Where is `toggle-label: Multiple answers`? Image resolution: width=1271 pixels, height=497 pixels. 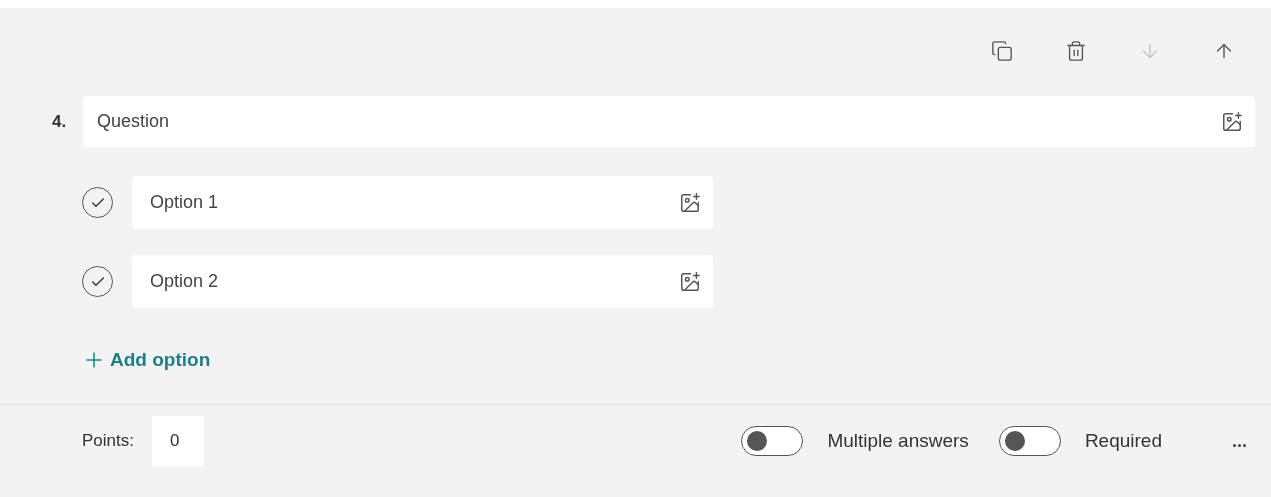 toggle-label: Multiple answers is located at coordinates (898, 440).